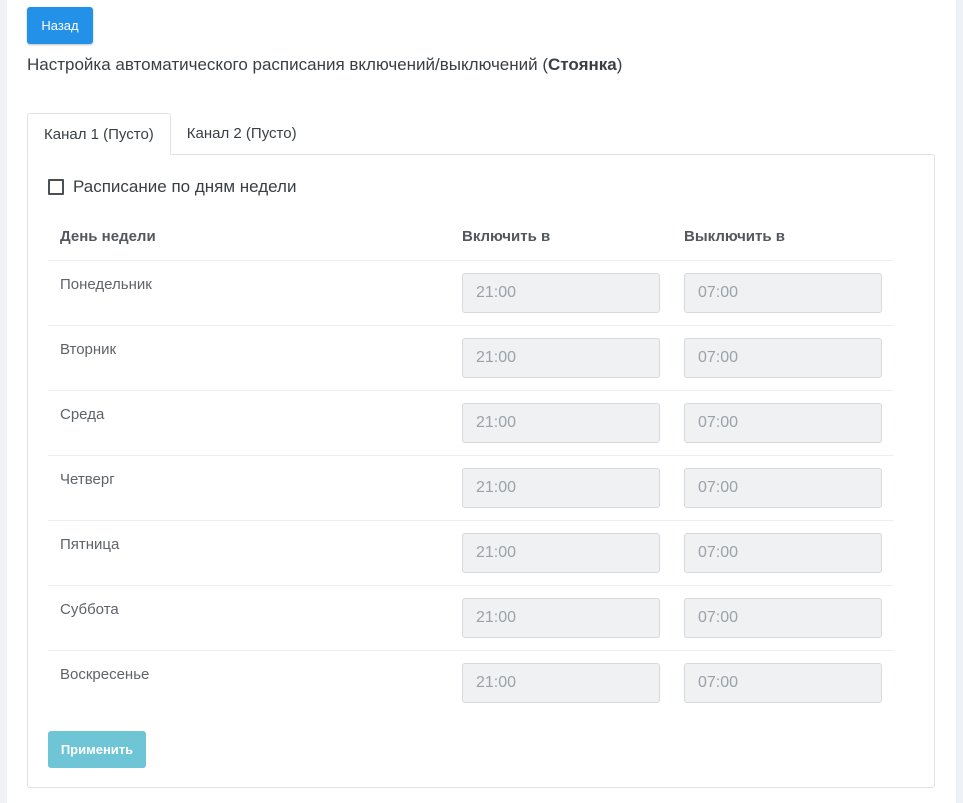 This screenshot has width=963, height=803. Describe the element at coordinates (97, 749) in the screenshot. I see `apply-button: Применить` at that location.